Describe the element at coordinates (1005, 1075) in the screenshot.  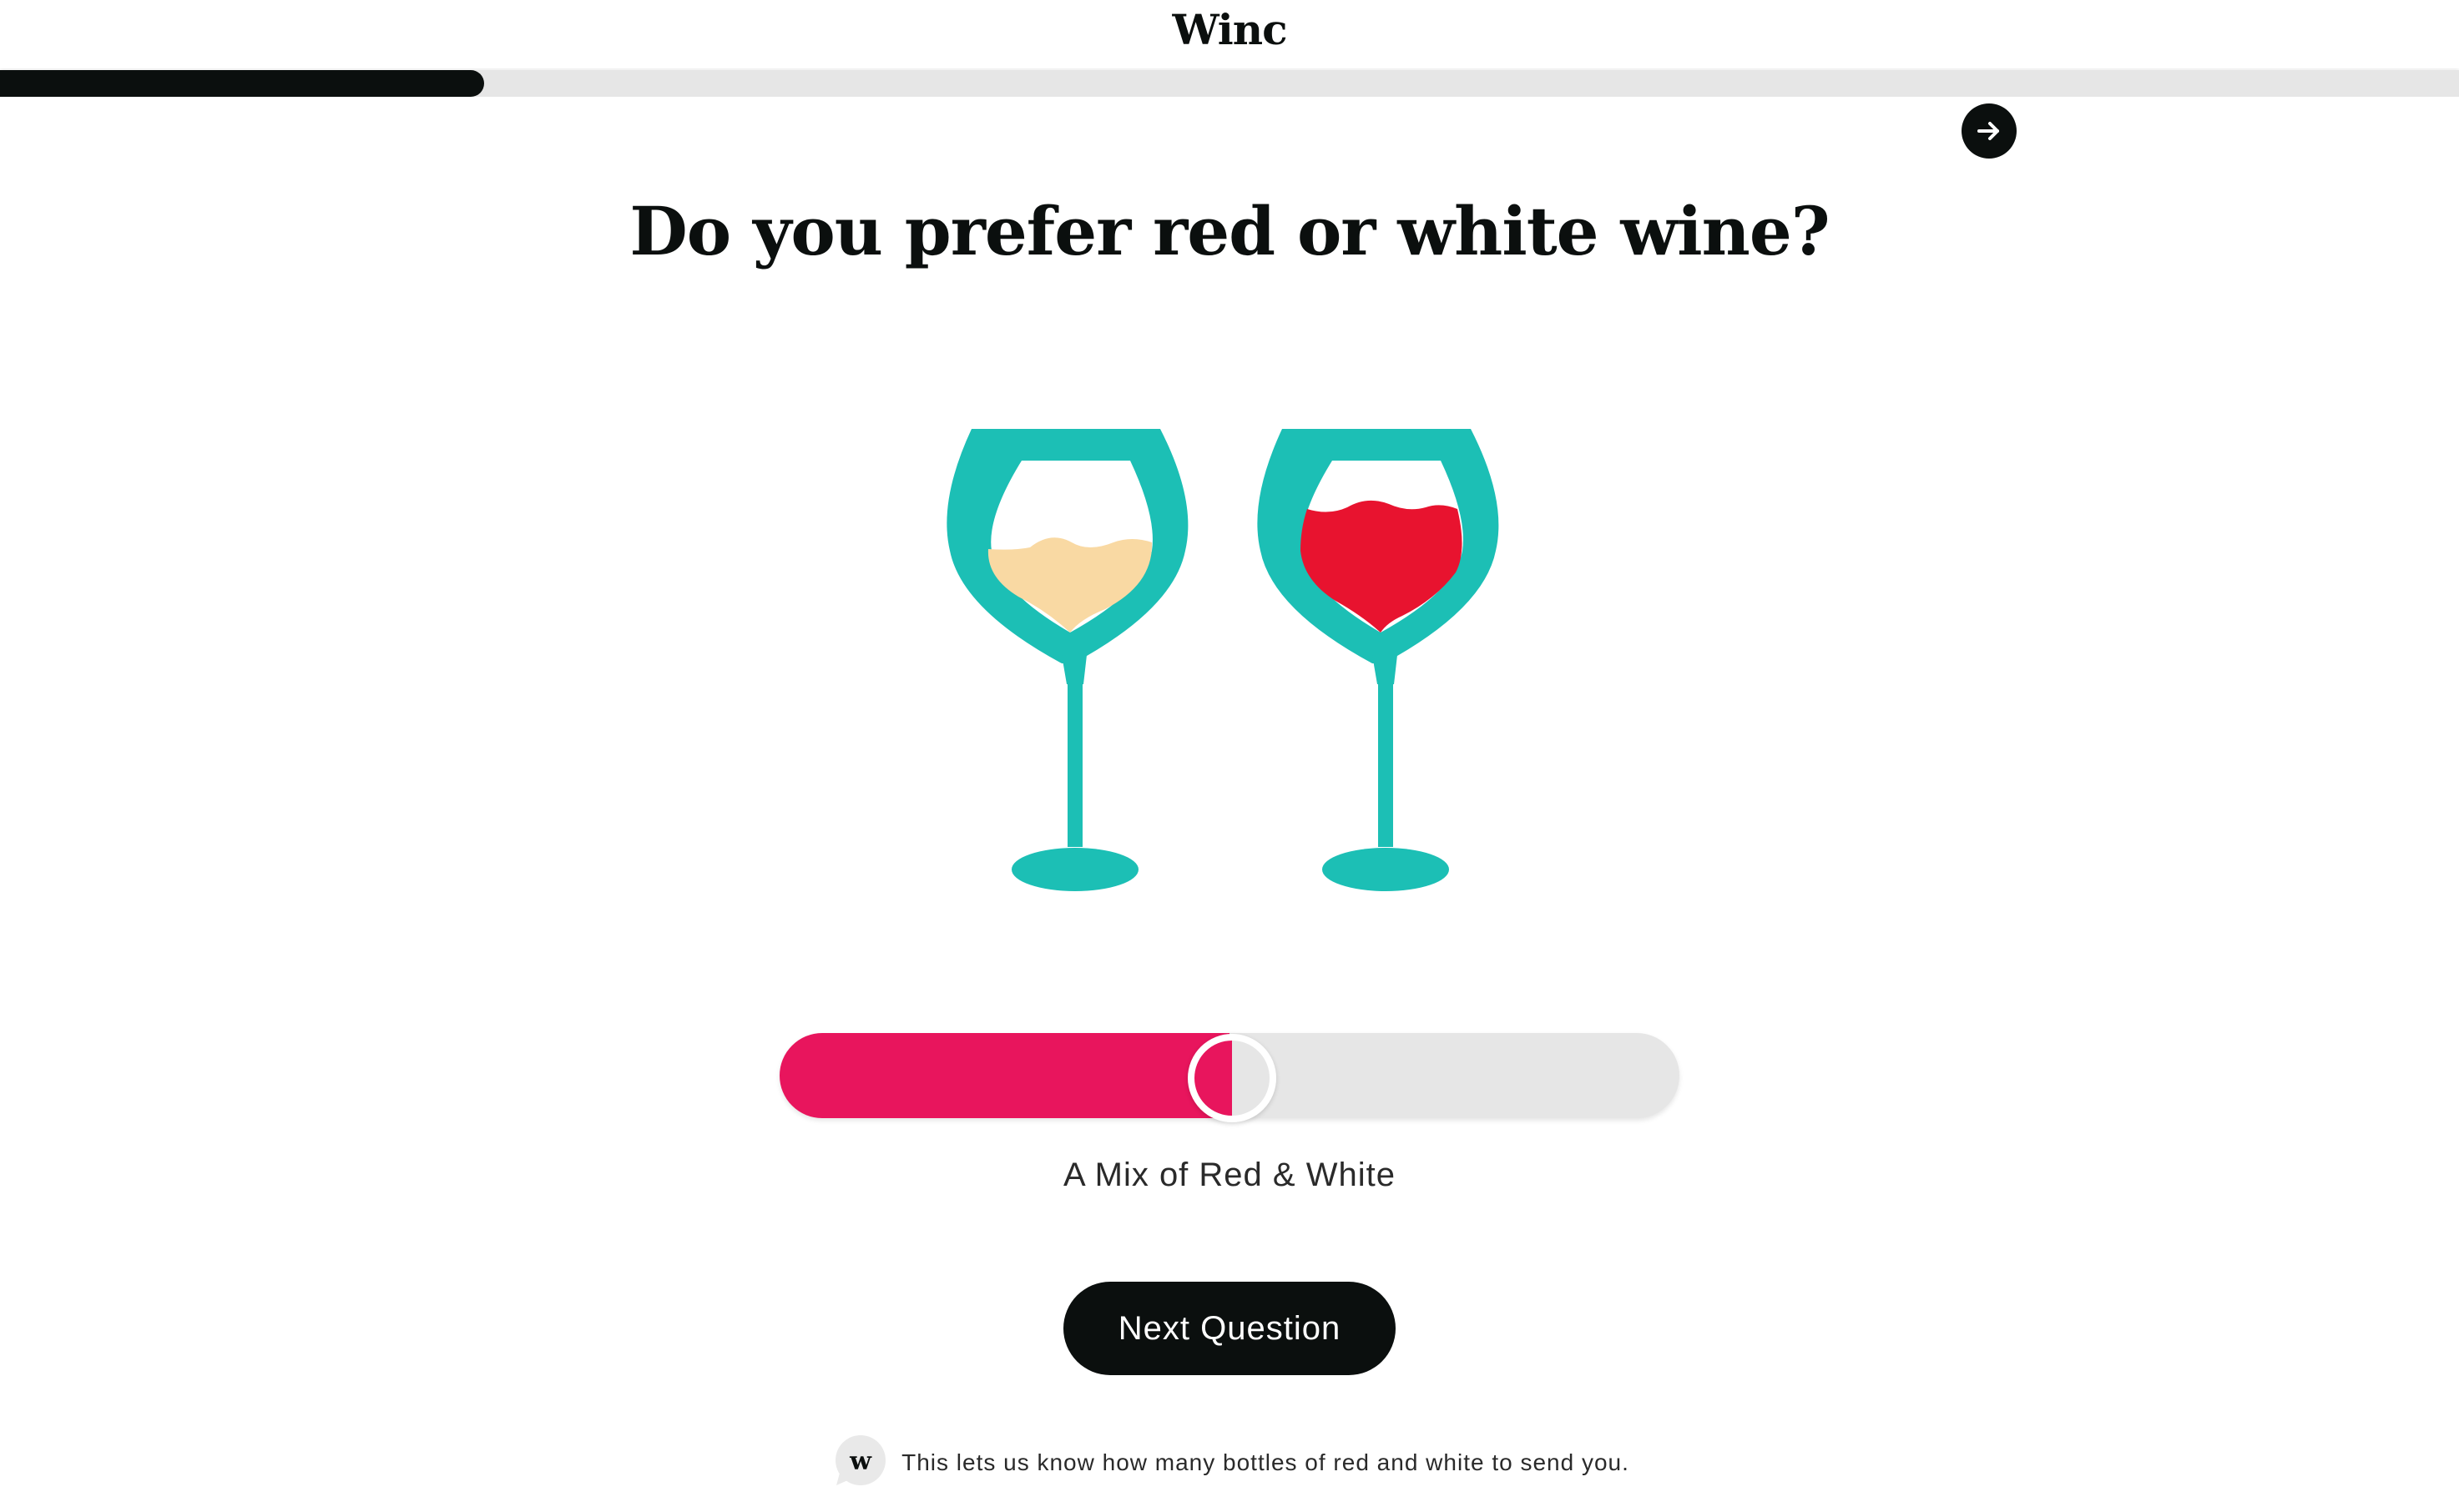
I see `slider-fill` at that location.